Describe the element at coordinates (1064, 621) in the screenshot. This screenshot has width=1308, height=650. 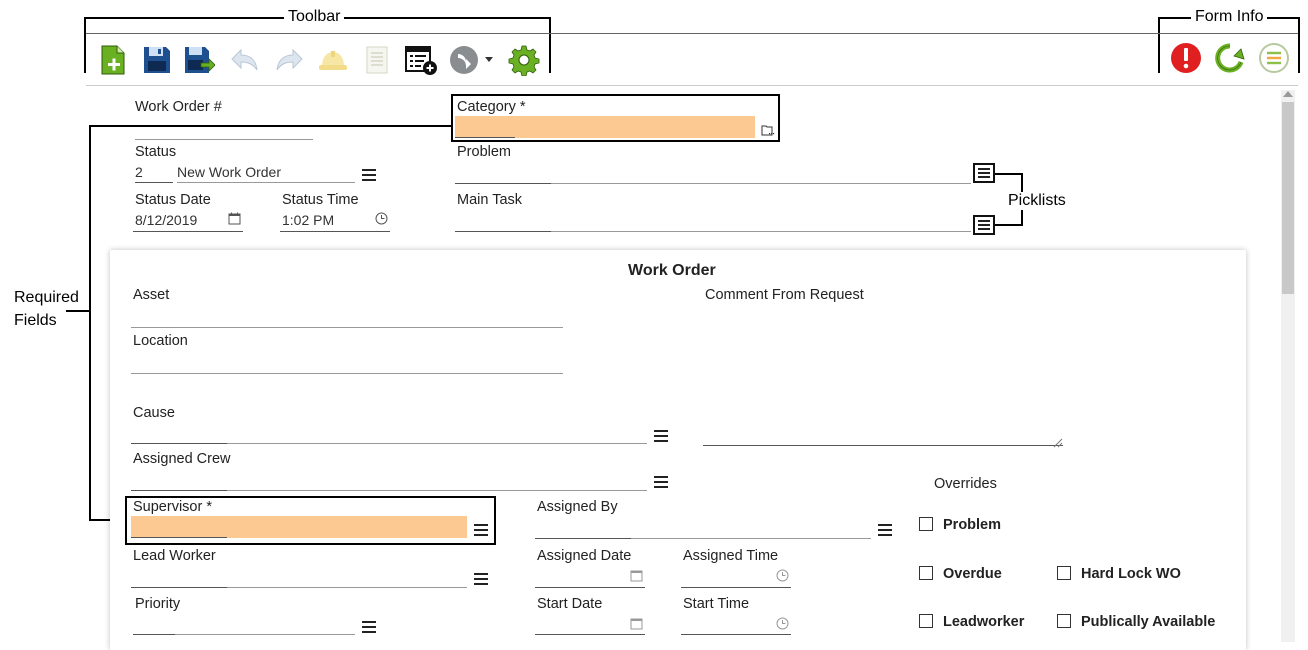
I see `publically-available-checkbox` at that location.